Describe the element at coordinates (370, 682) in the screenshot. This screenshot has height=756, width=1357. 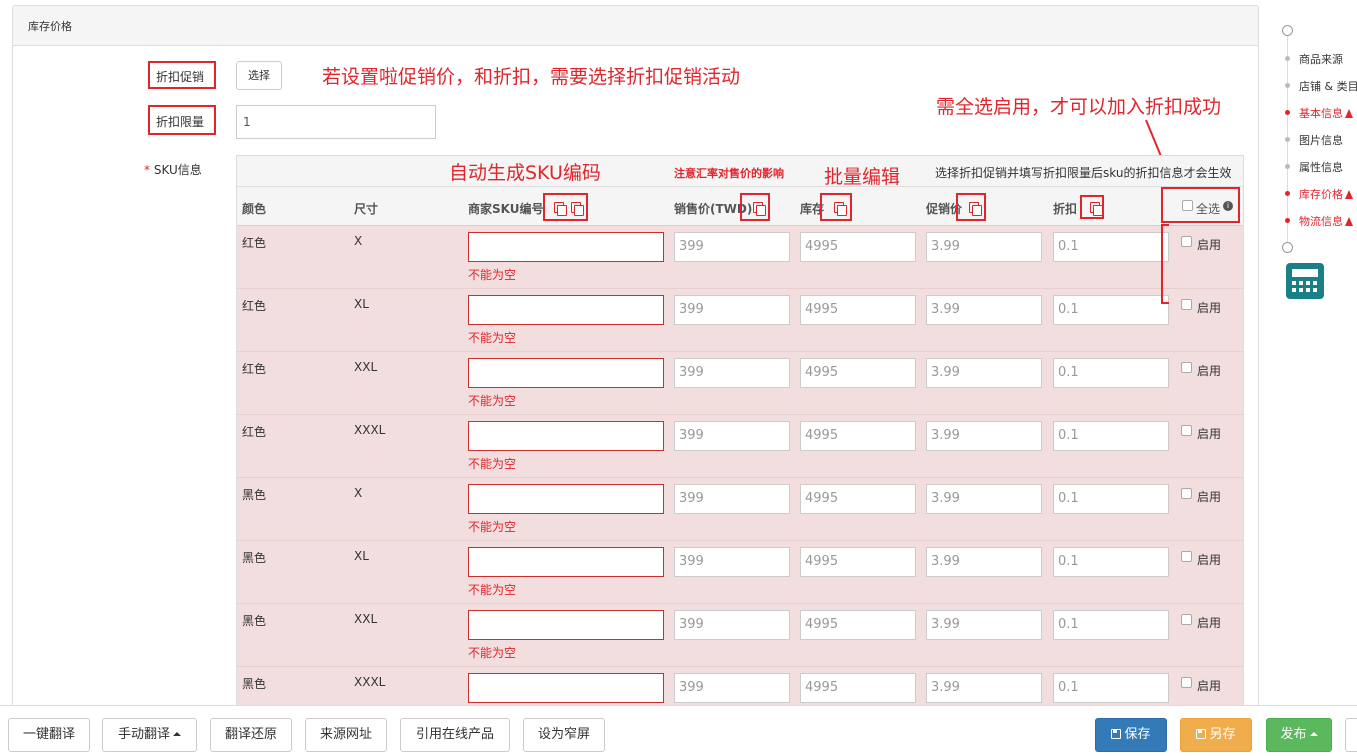
I see `row-size: XXXL` at that location.